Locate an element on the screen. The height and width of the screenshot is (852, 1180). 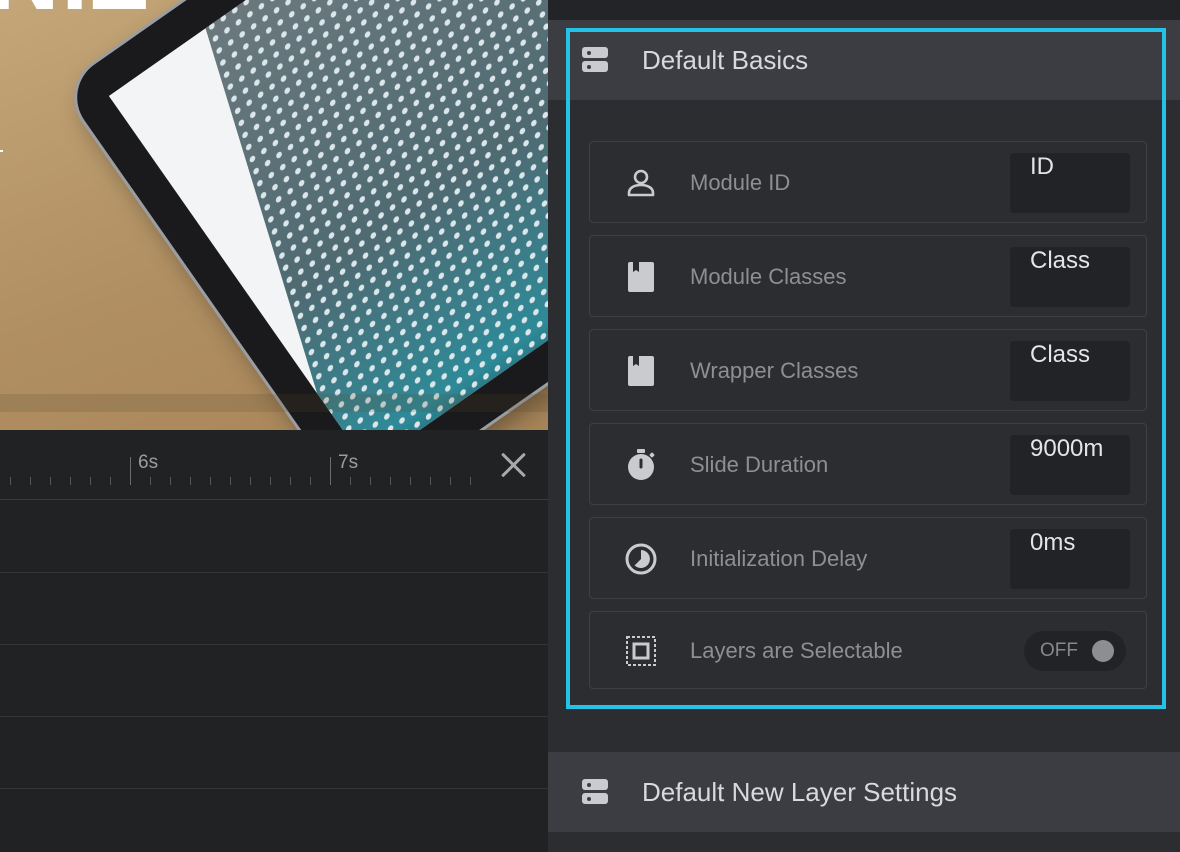
module-classes-input: Class is located at coordinates (1070, 277).